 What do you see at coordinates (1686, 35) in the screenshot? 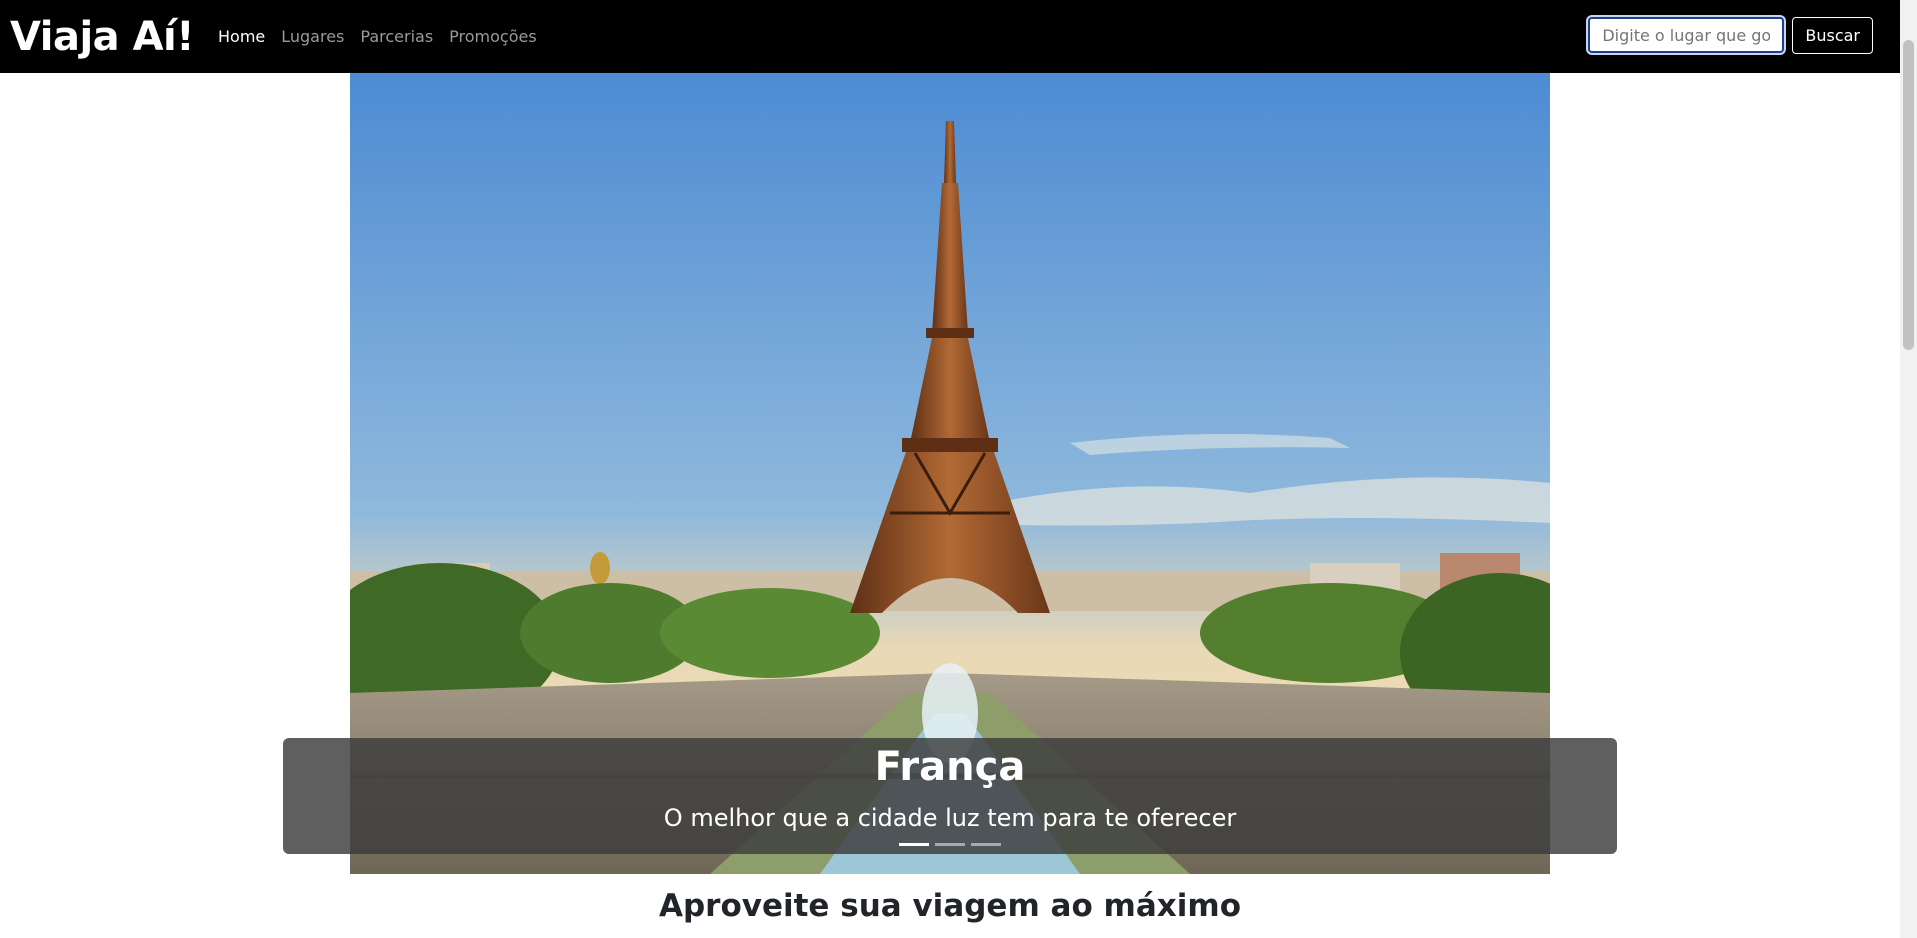
I see `search-input` at bounding box center [1686, 35].